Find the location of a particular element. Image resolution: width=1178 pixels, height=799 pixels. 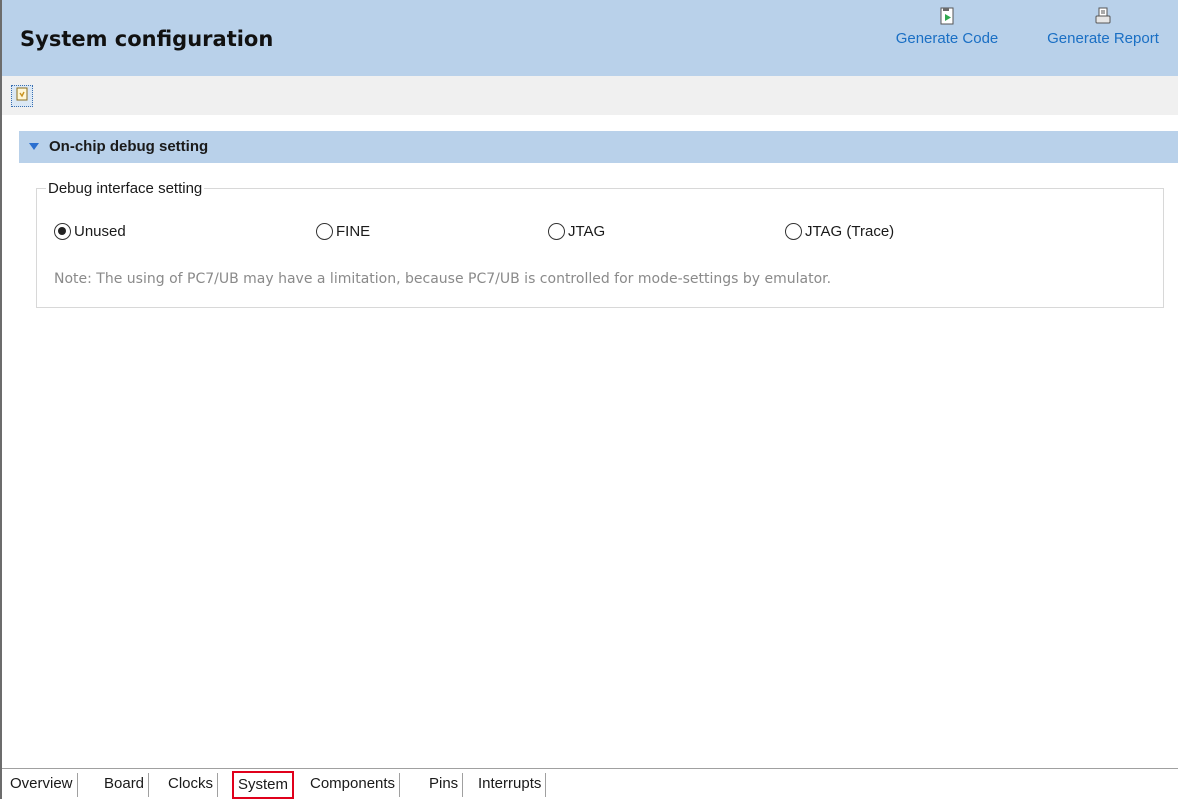

page-title: System configuration is located at coordinates (147, 39).